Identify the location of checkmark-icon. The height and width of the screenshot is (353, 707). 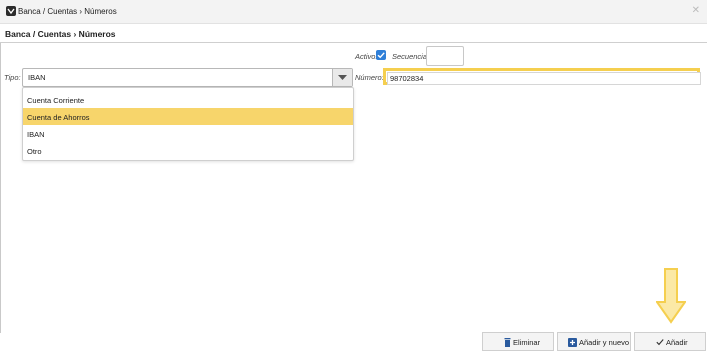
(381, 55).